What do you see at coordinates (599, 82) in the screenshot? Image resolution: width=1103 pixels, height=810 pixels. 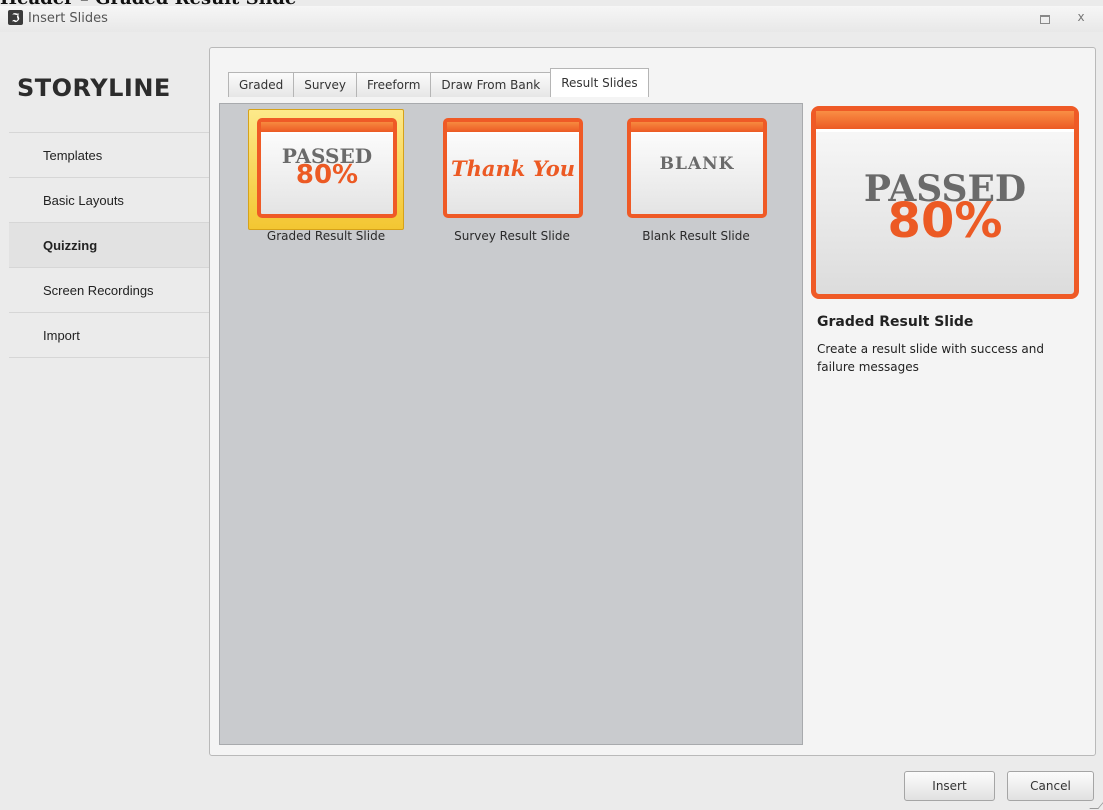 I see `tab-result-slides: Result Slides` at bounding box center [599, 82].